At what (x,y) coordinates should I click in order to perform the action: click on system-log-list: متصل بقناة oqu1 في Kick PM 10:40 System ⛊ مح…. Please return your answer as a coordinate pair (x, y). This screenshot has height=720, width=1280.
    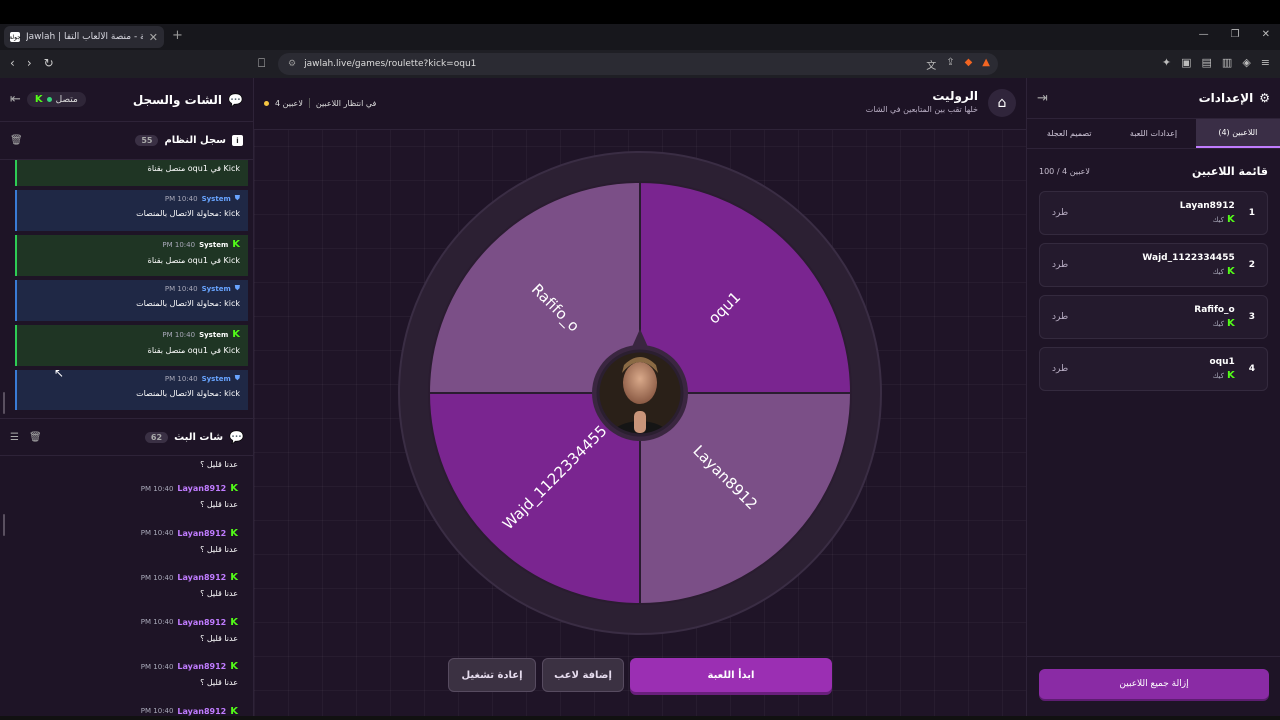
    Looking at the image, I should click on (127, 285).